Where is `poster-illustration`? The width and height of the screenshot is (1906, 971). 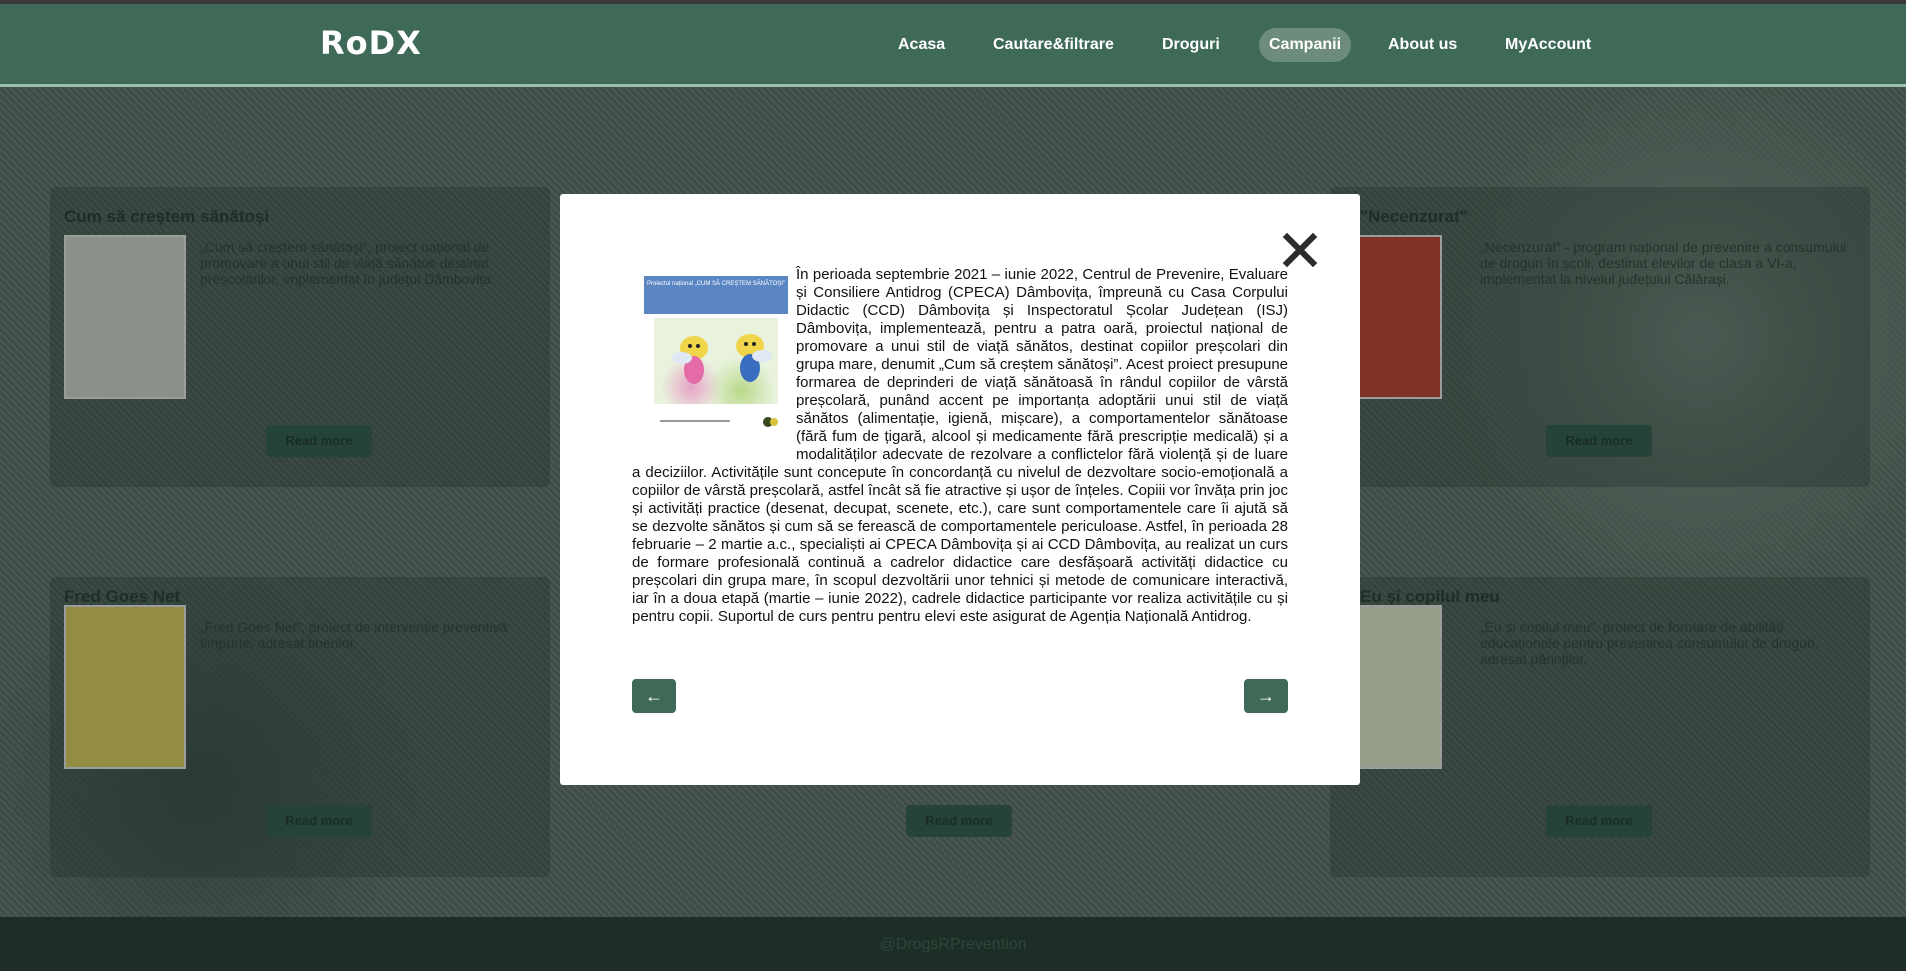 poster-illustration is located at coordinates (716, 361).